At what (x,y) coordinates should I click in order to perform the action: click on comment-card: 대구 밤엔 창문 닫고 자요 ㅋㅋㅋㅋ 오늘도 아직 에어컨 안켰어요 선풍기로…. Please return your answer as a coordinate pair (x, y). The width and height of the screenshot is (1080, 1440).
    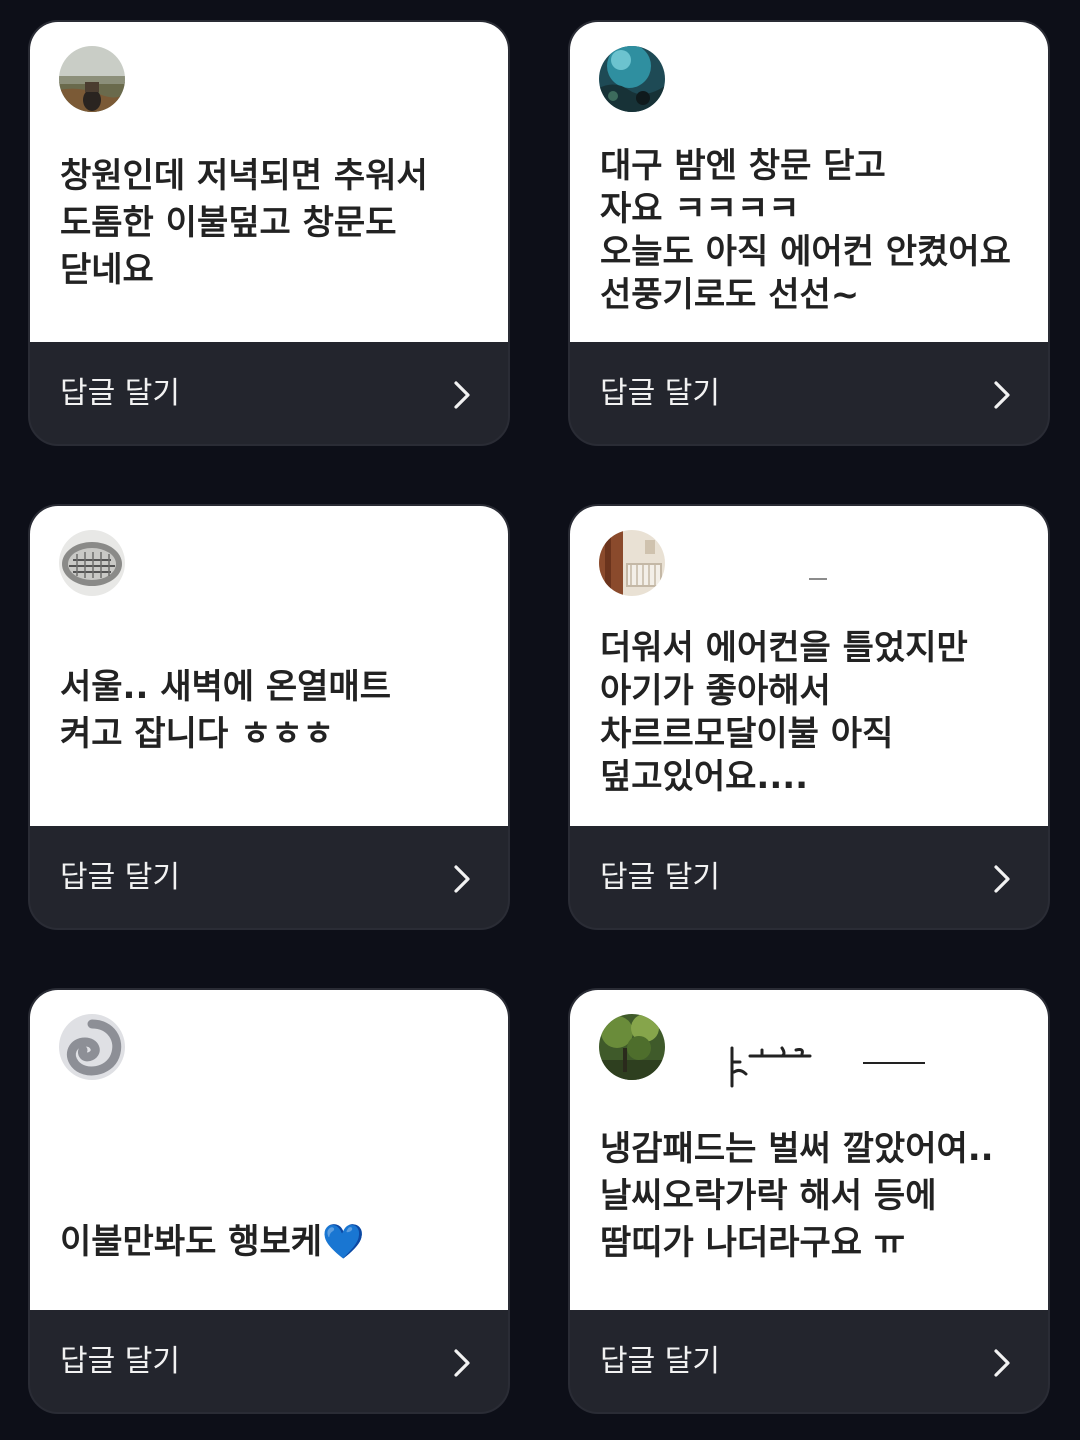
    Looking at the image, I should click on (809, 233).